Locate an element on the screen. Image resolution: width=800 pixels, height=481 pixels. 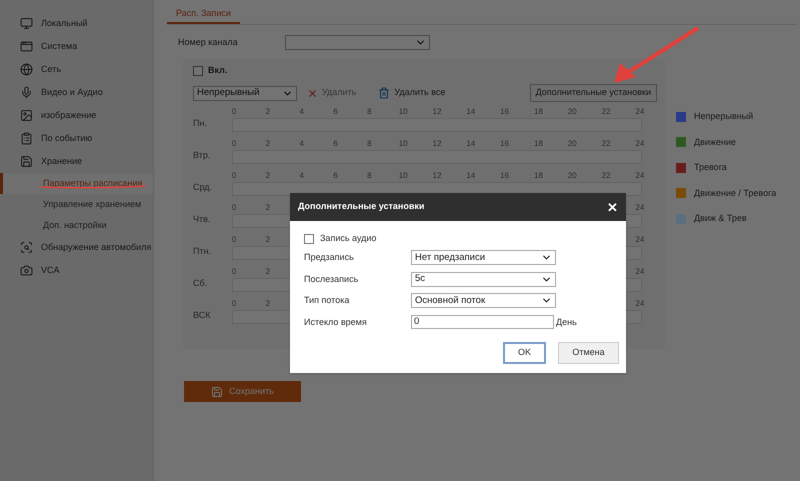
sidebar-subitem: Параметры расписания is located at coordinates (76, 183).